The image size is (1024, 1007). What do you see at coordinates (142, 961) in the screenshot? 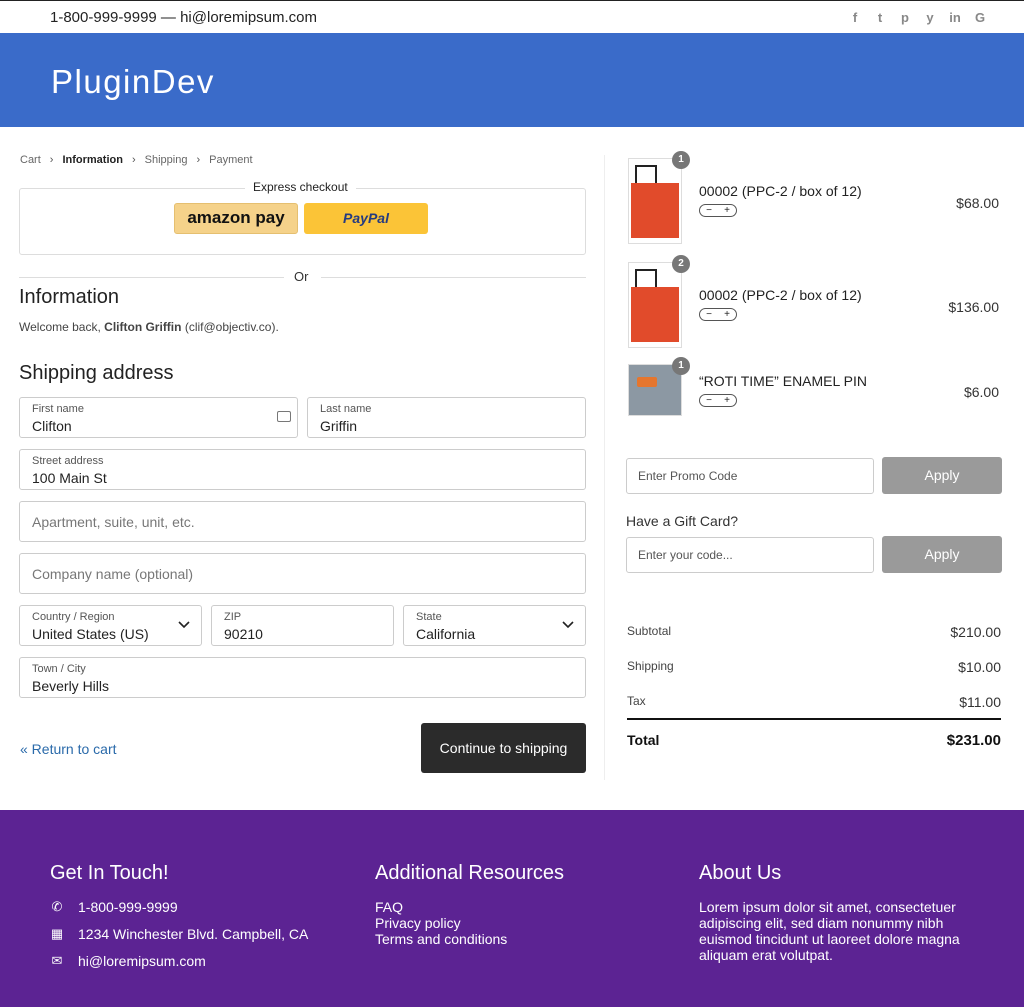
I see `footer-email-text: hi@loremipsum.com` at bounding box center [142, 961].